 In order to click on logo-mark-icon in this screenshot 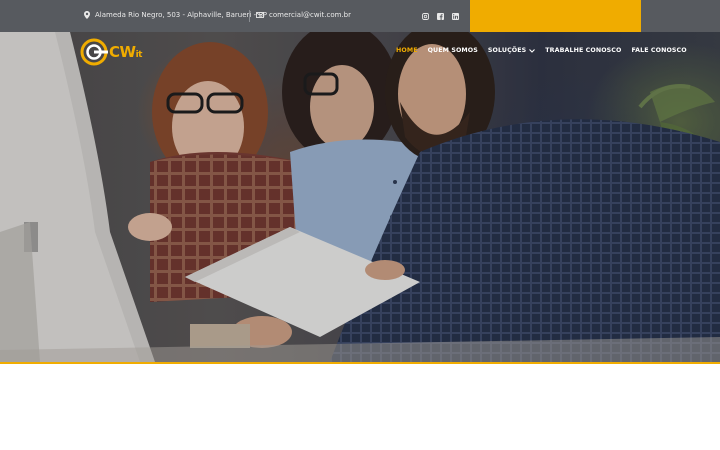, I will do `click(94, 52)`.